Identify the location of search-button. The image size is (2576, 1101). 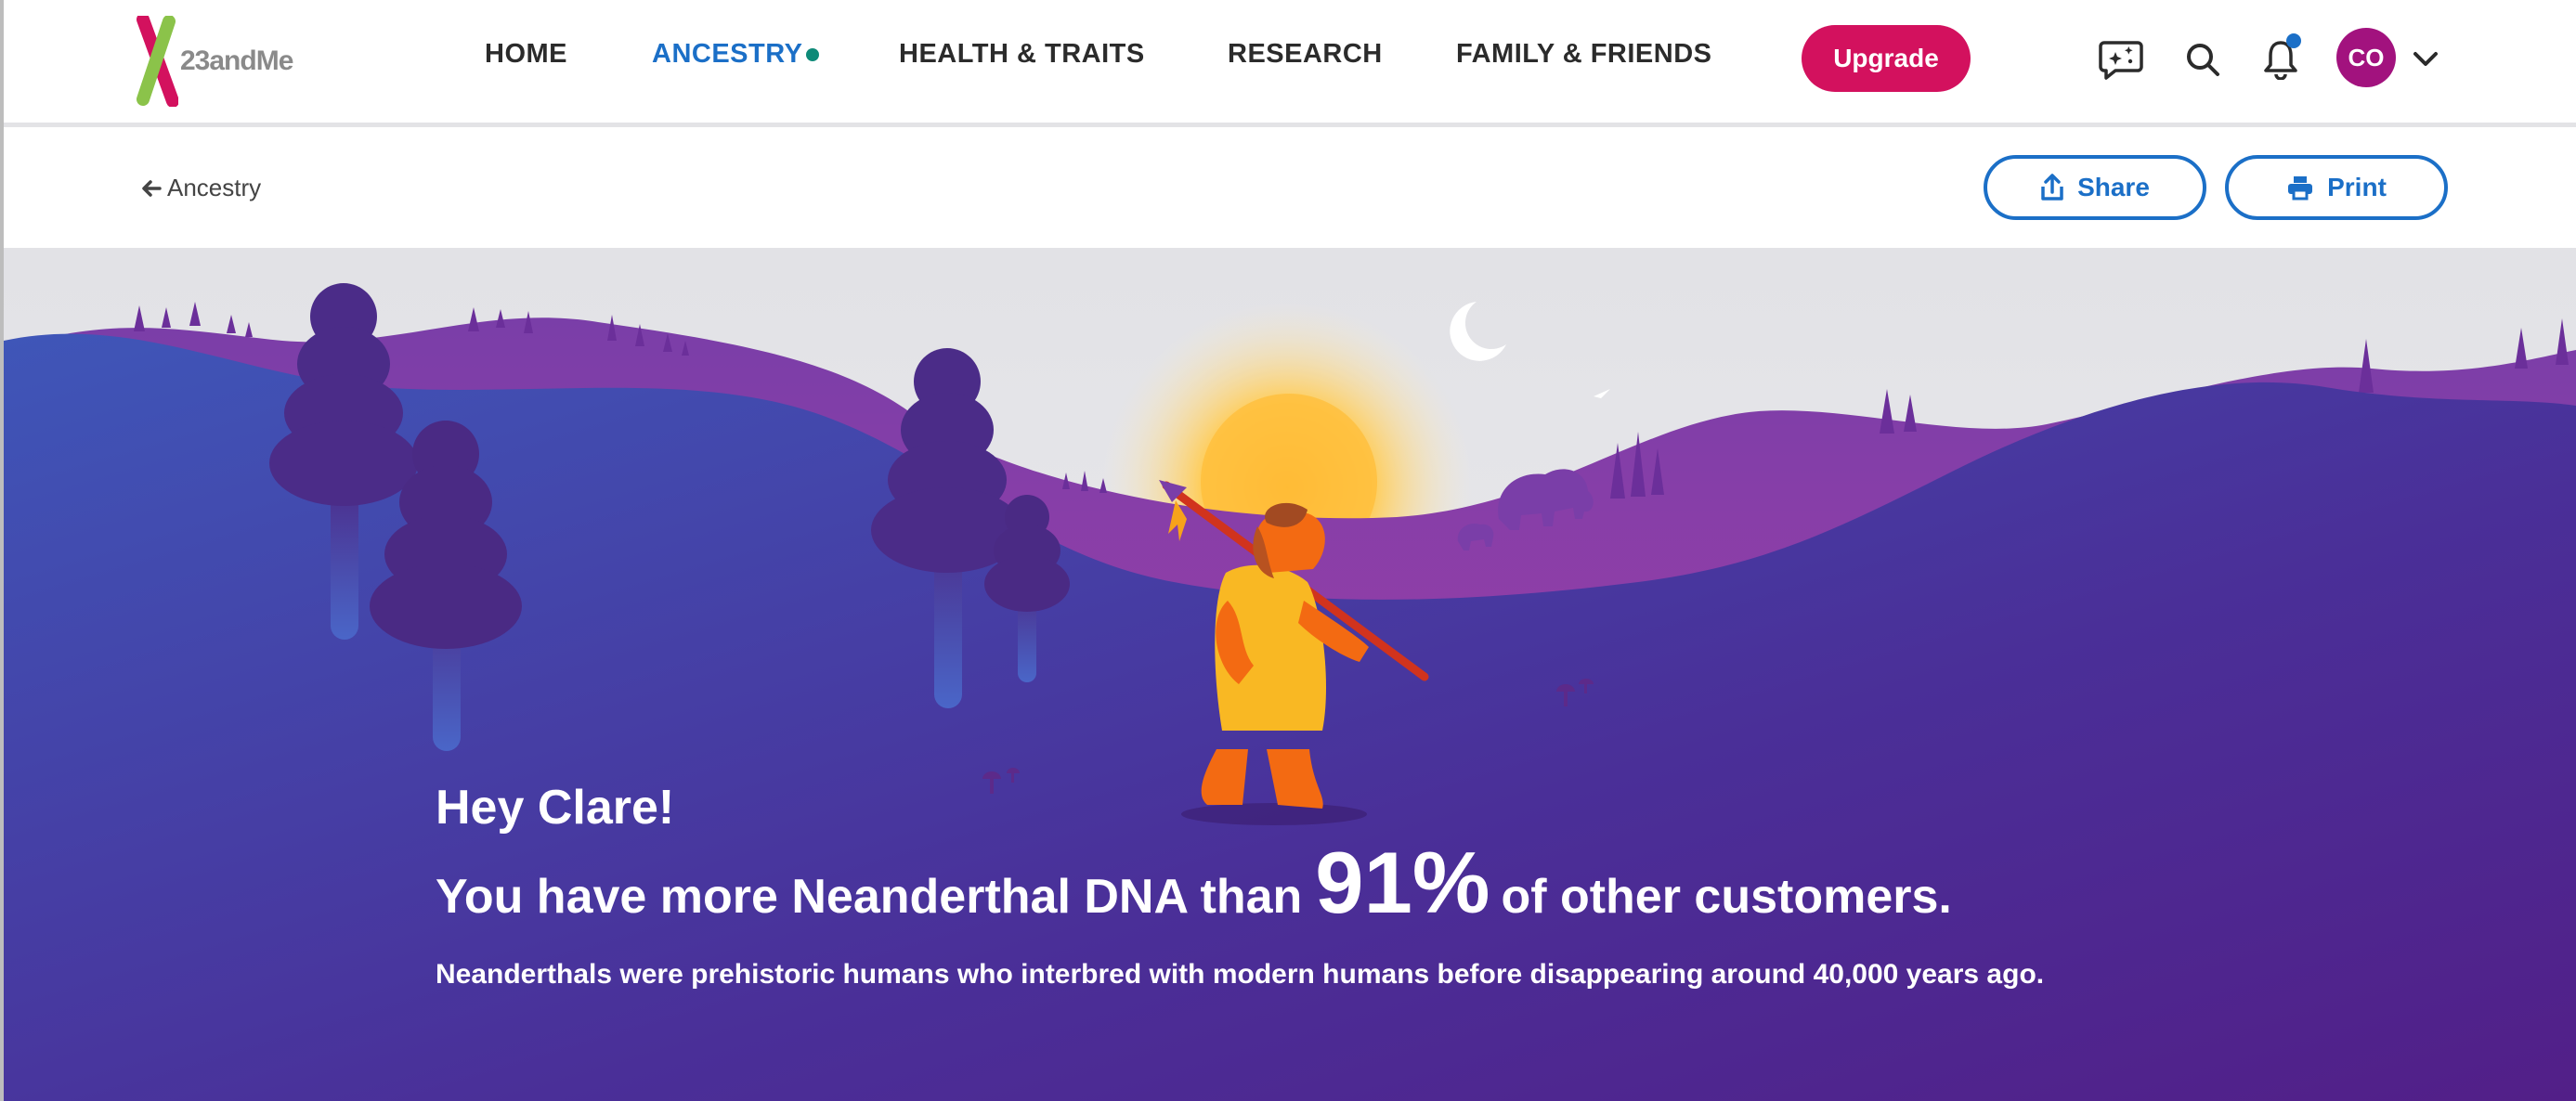
(2203, 59).